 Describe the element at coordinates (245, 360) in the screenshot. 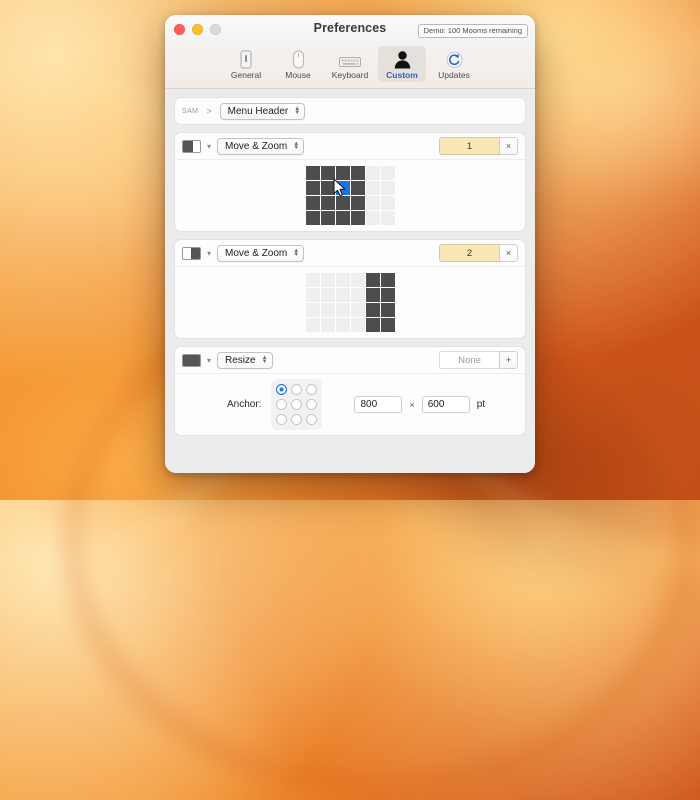

I see `action-3-popup: Resize ▲ ▼` at that location.